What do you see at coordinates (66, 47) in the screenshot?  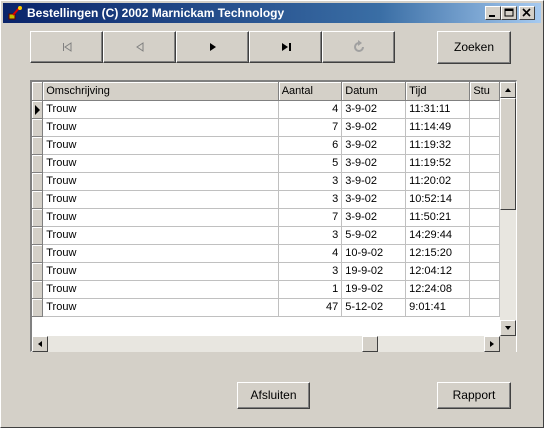 I see `first-record-button` at bounding box center [66, 47].